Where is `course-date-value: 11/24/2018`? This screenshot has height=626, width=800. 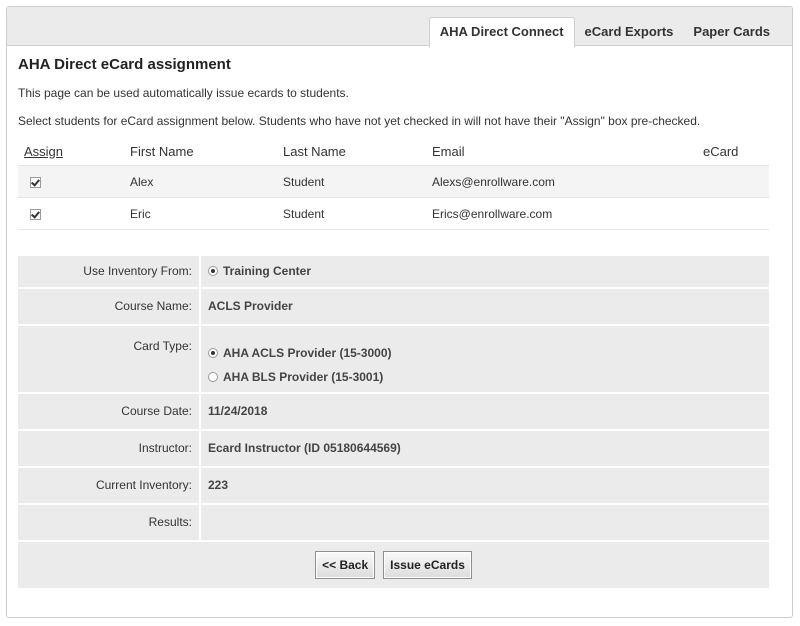
course-date-value: 11/24/2018 is located at coordinates (238, 411).